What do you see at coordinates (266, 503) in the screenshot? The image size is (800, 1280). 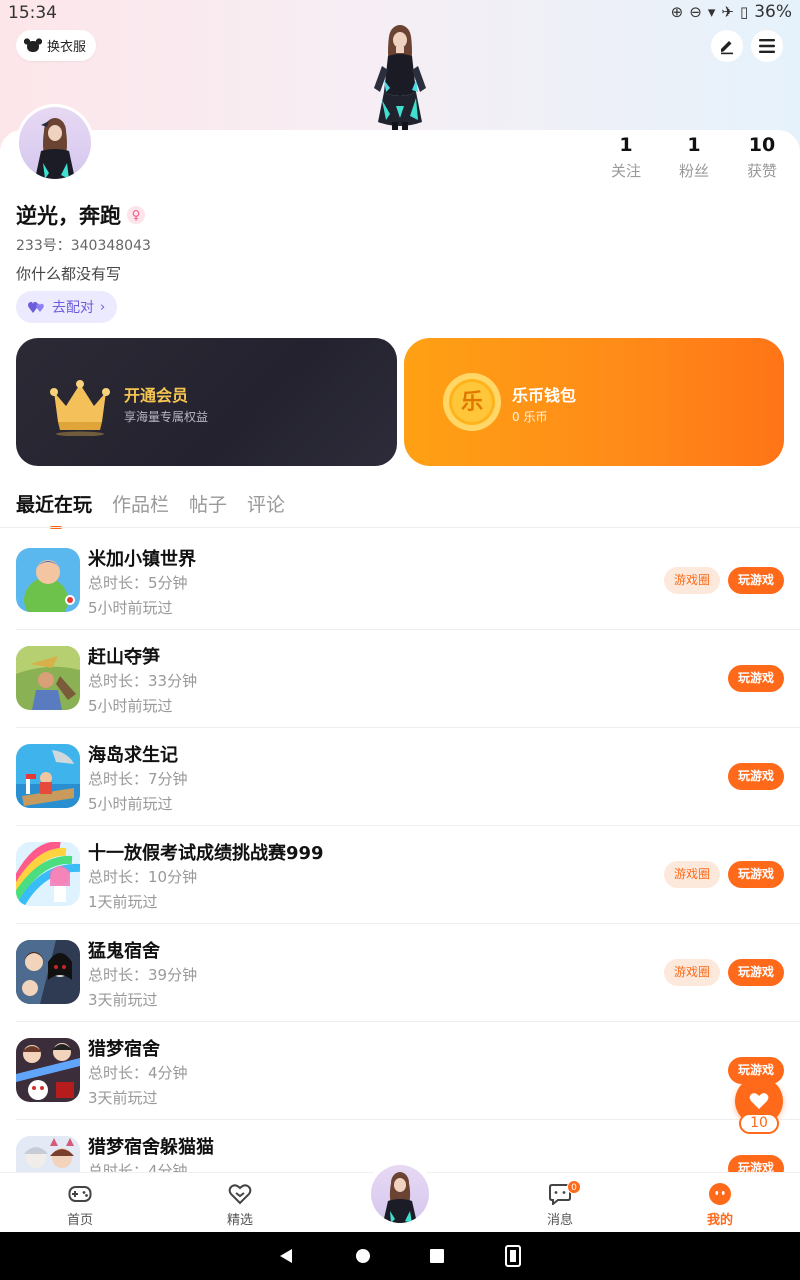 I see `tab-comments: 评论` at bounding box center [266, 503].